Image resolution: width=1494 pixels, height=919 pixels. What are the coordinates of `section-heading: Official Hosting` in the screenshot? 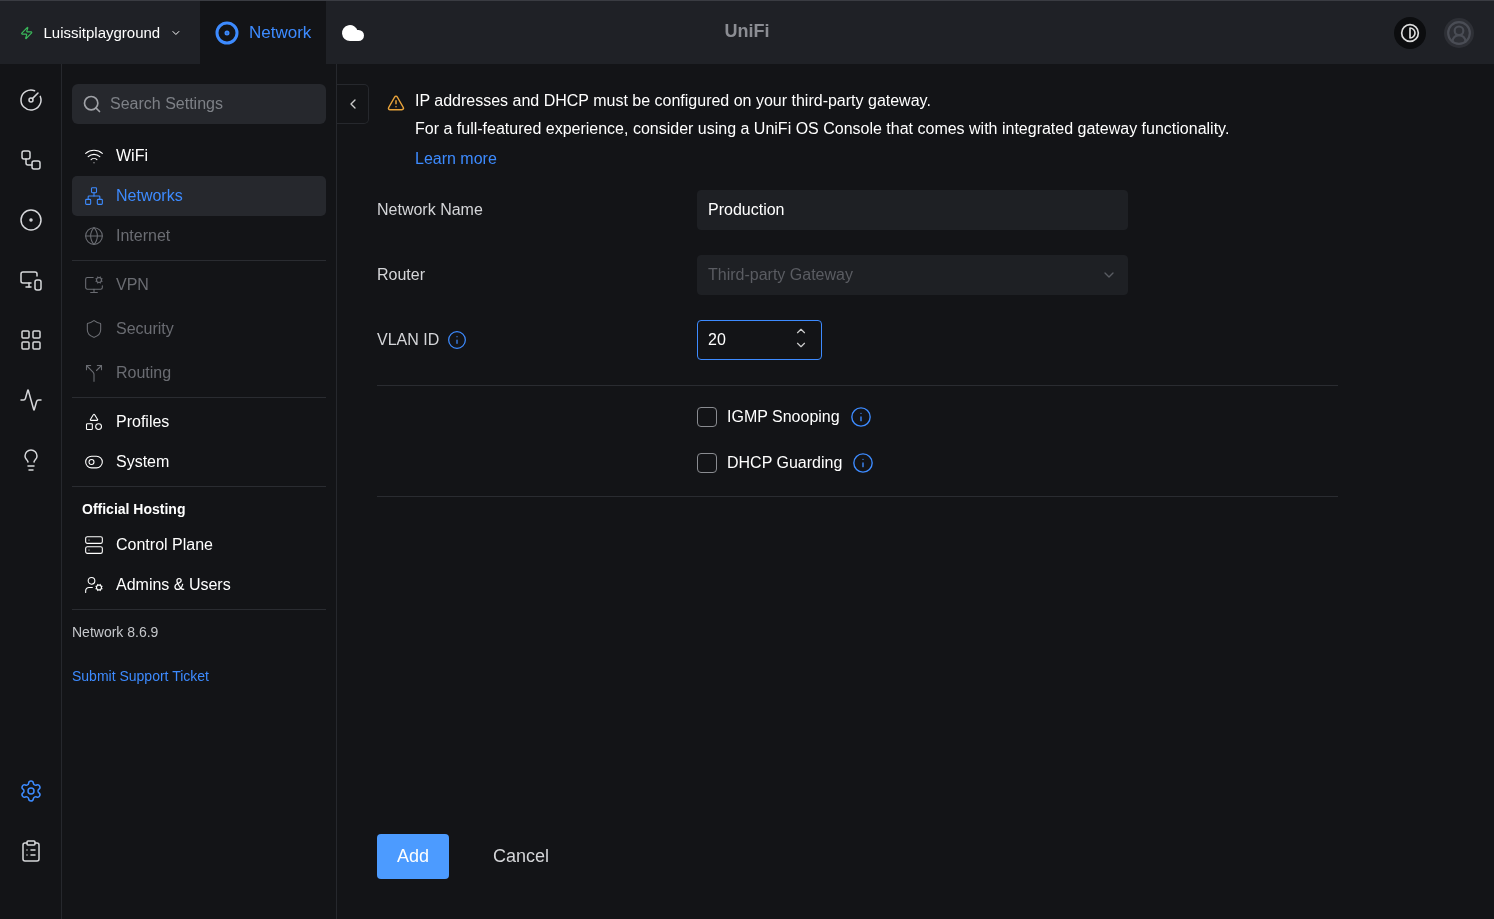 It's located at (134, 509).